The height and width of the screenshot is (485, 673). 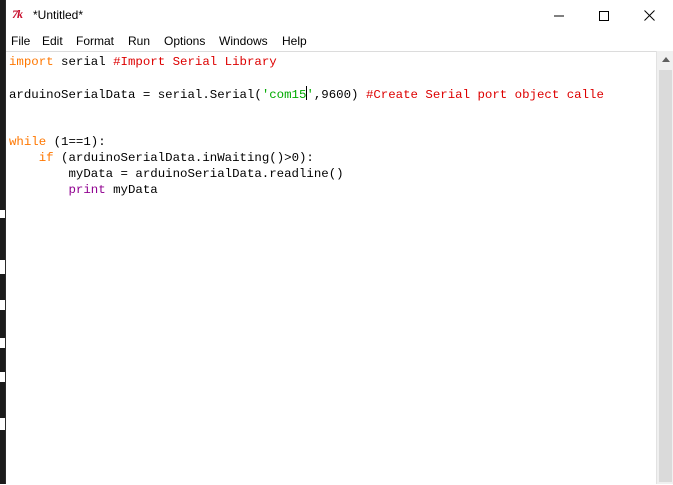 I want to click on code-token: arduinoSerialData = serial.Serial(, so click(x=135, y=95).